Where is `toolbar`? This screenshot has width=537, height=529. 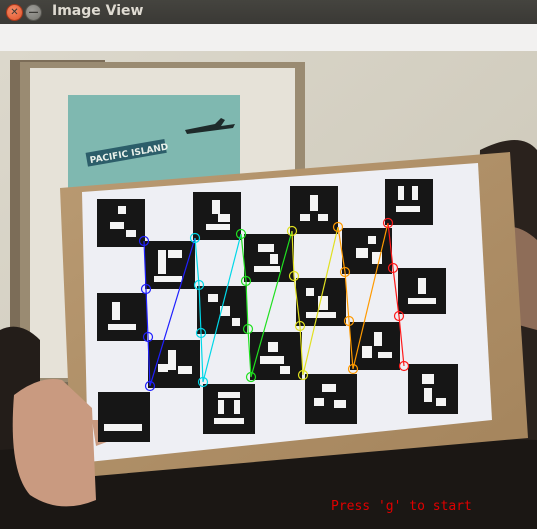 toolbar is located at coordinates (268, 37).